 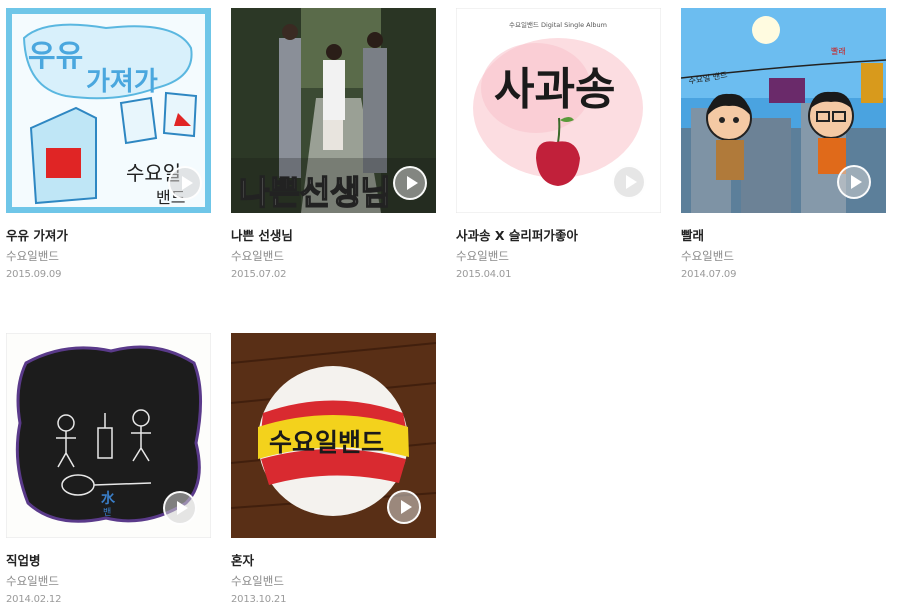 I want to click on album-title: 나쁜 선생님, so click(x=333, y=236).